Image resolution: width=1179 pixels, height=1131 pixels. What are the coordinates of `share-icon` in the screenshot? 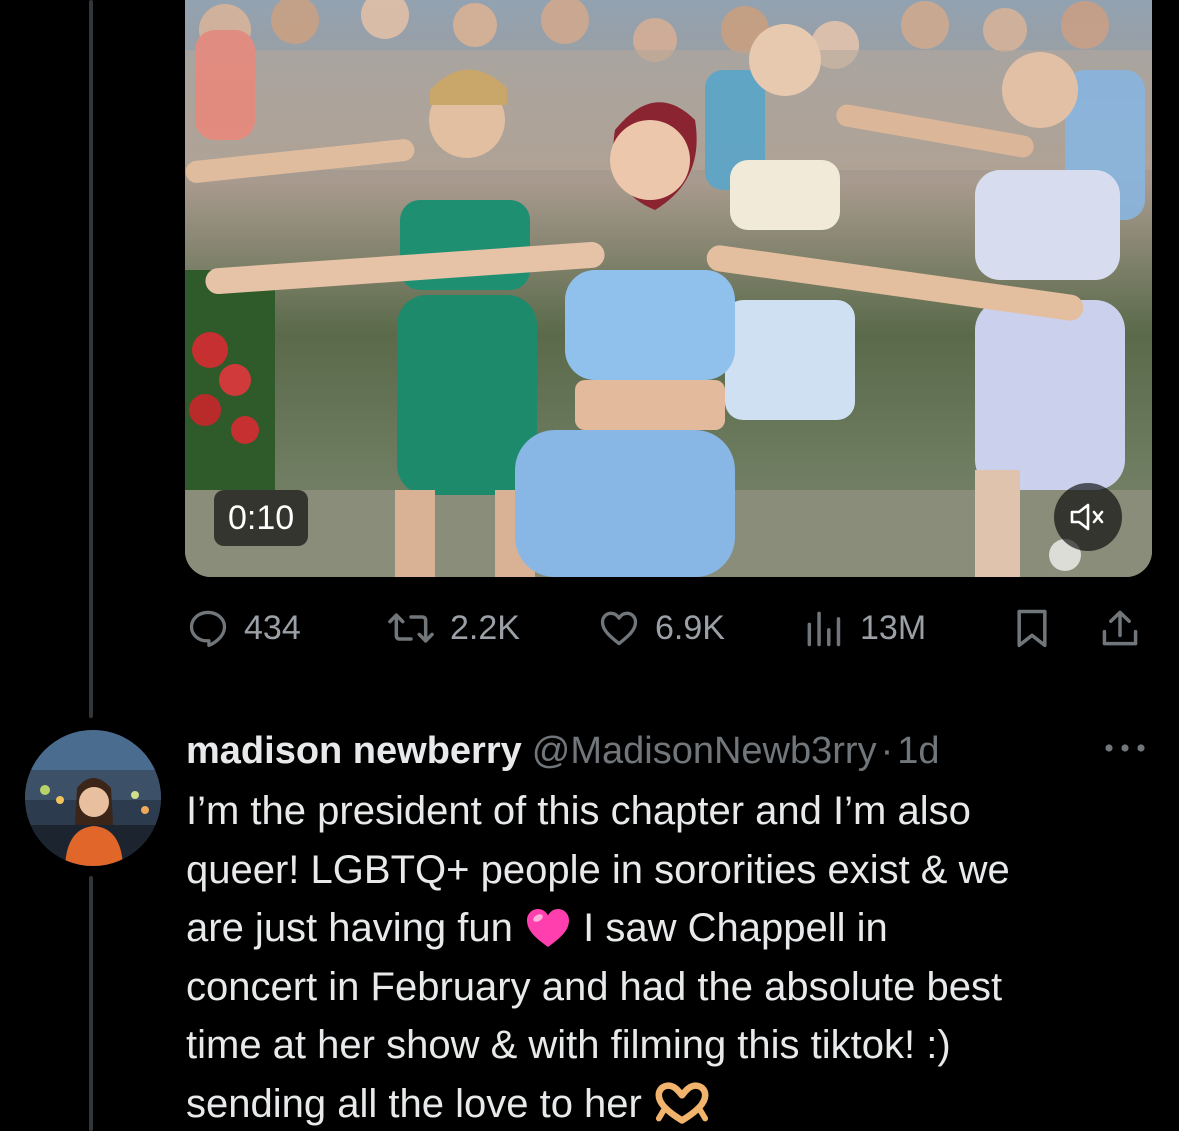 It's located at (1120, 628).